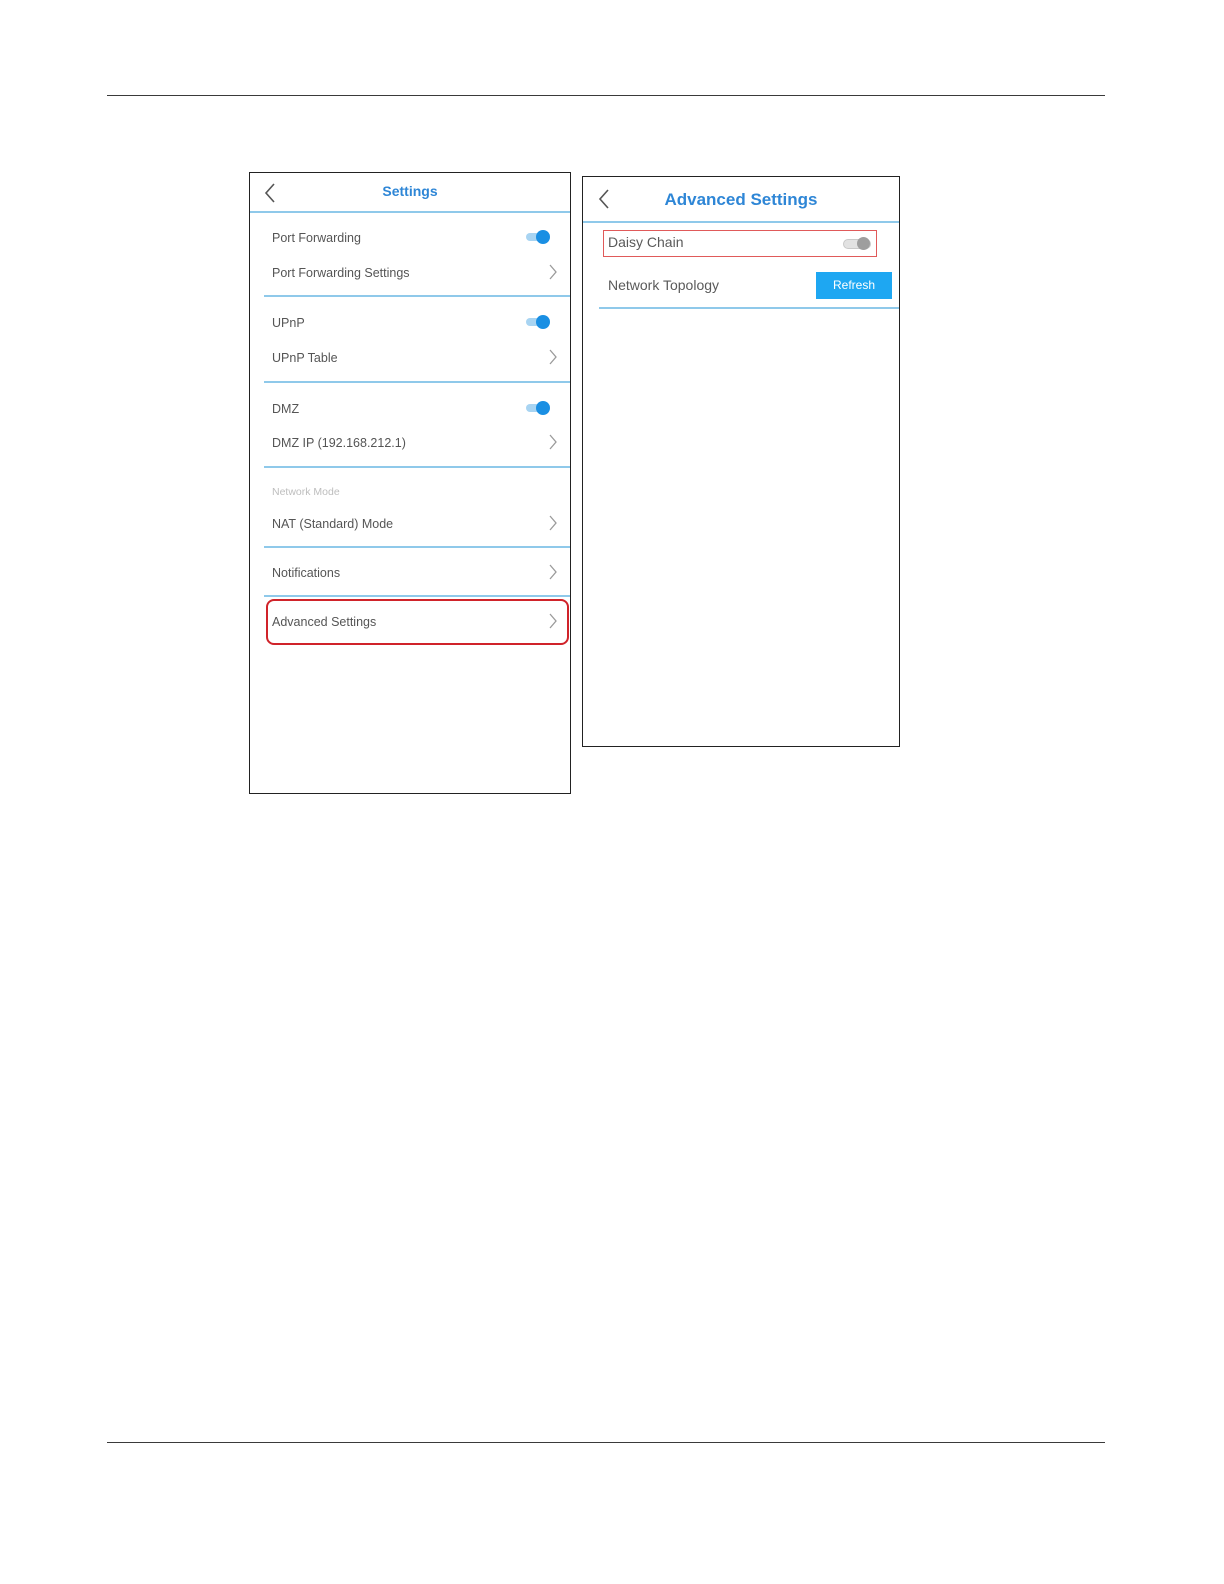  Describe the element at coordinates (537, 408) in the screenshot. I see `dmz-toggle` at that location.